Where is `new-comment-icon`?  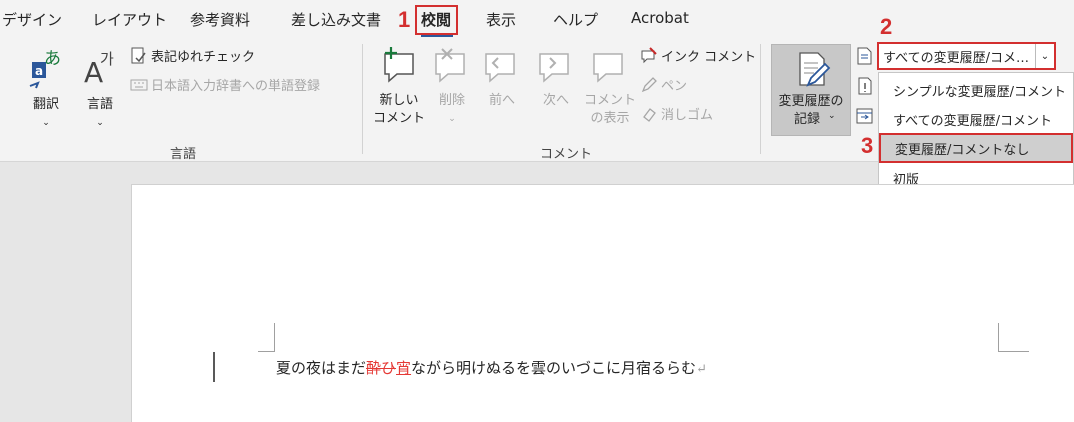
new-comment-icon is located at coordinates (399, 65).